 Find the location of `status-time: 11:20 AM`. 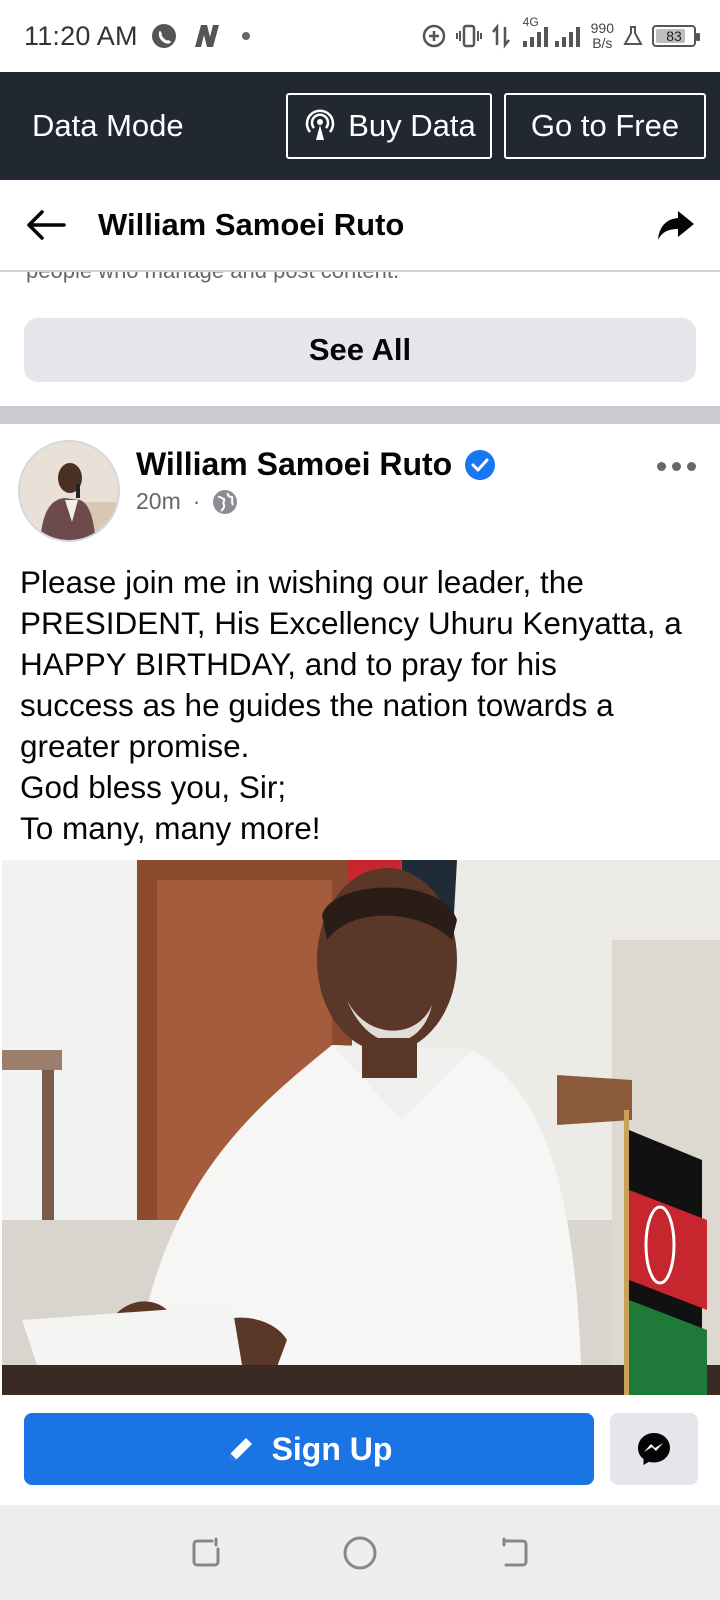

status-time: 11:20 AM is located at coordinates (81, 35).